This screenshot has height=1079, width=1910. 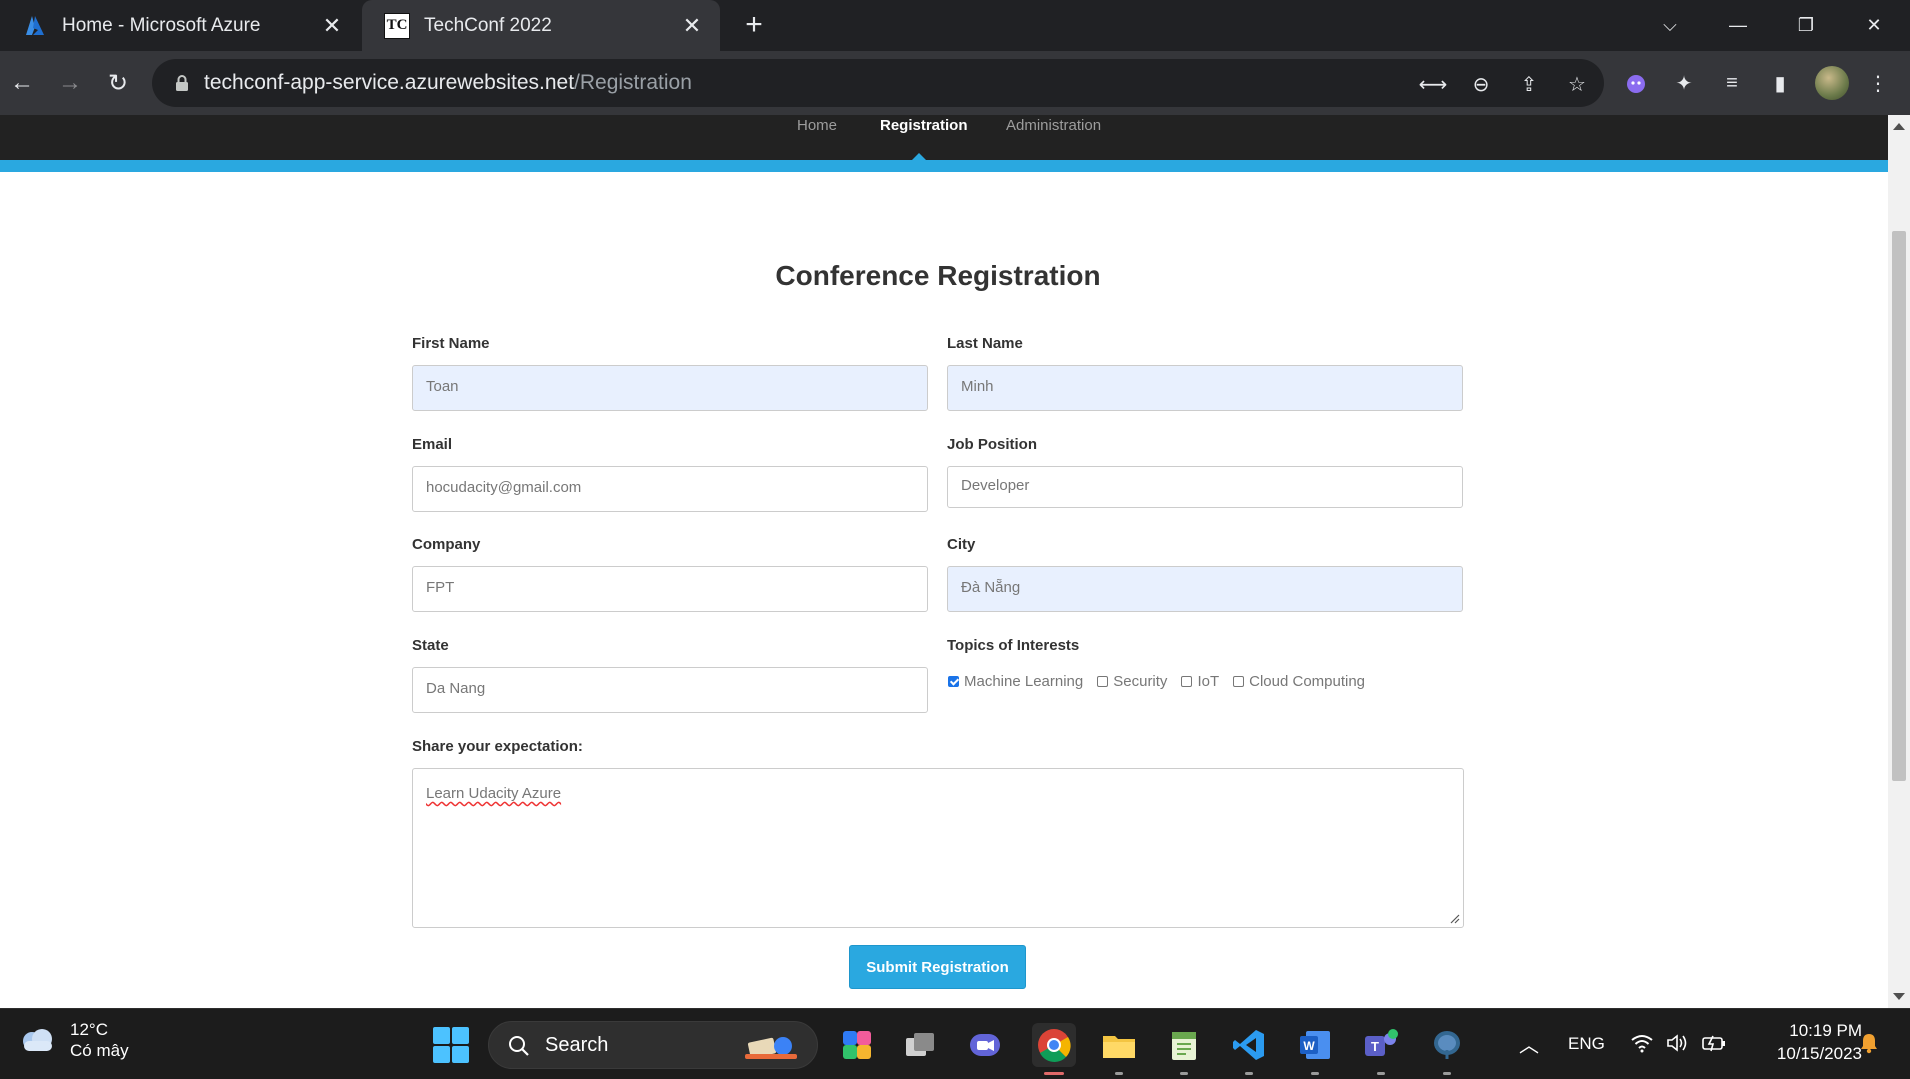 What do you see at coordinates (670, 489) in the screenshot?
I see `email-input: hocudacity@gmail.com` at bounding box center [670, 489].